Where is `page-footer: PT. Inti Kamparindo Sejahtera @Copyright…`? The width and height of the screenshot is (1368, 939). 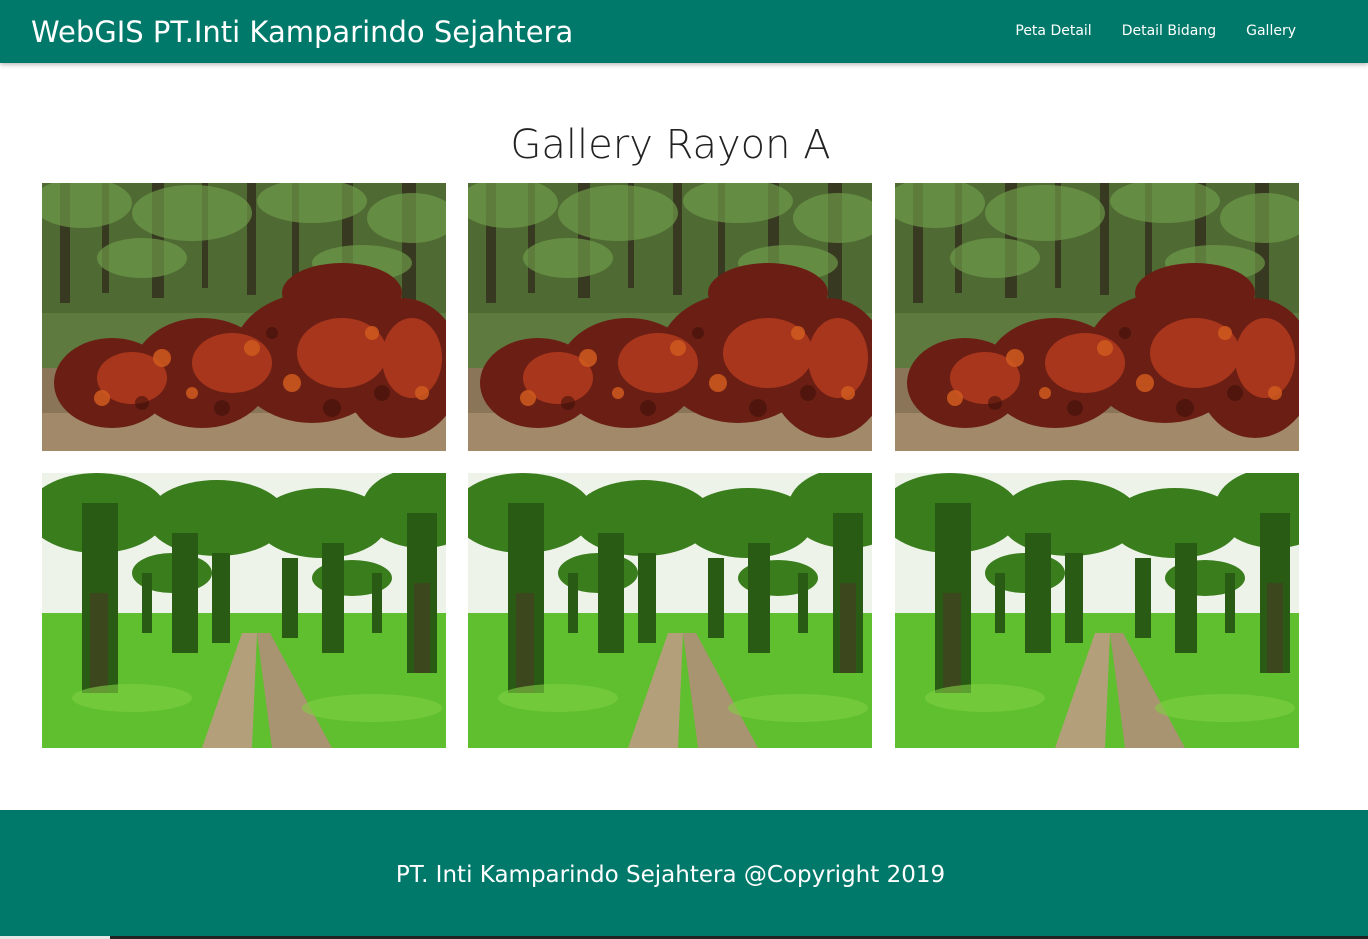
page-footer: PT. Inti Kamparindo Sejahtera @Copyright… is located at coordinates (684, 873).